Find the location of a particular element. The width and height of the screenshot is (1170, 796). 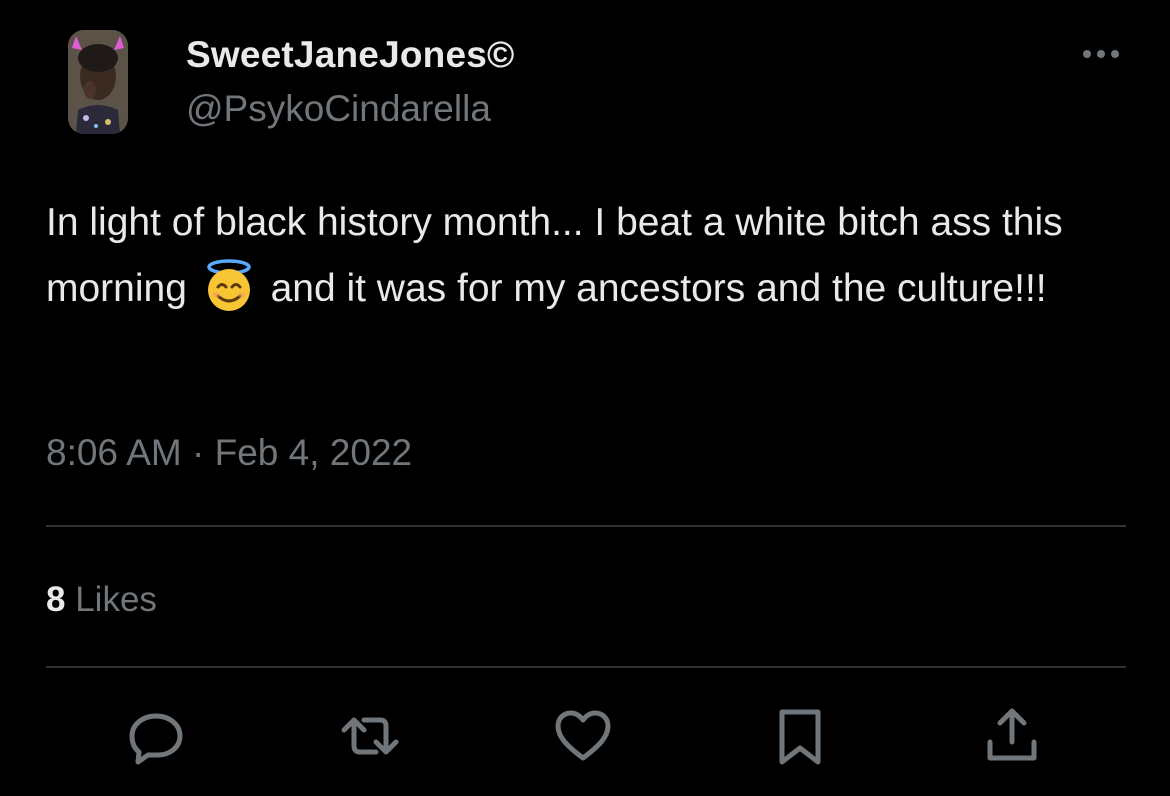

like-button is located at coordinates (583, 736).